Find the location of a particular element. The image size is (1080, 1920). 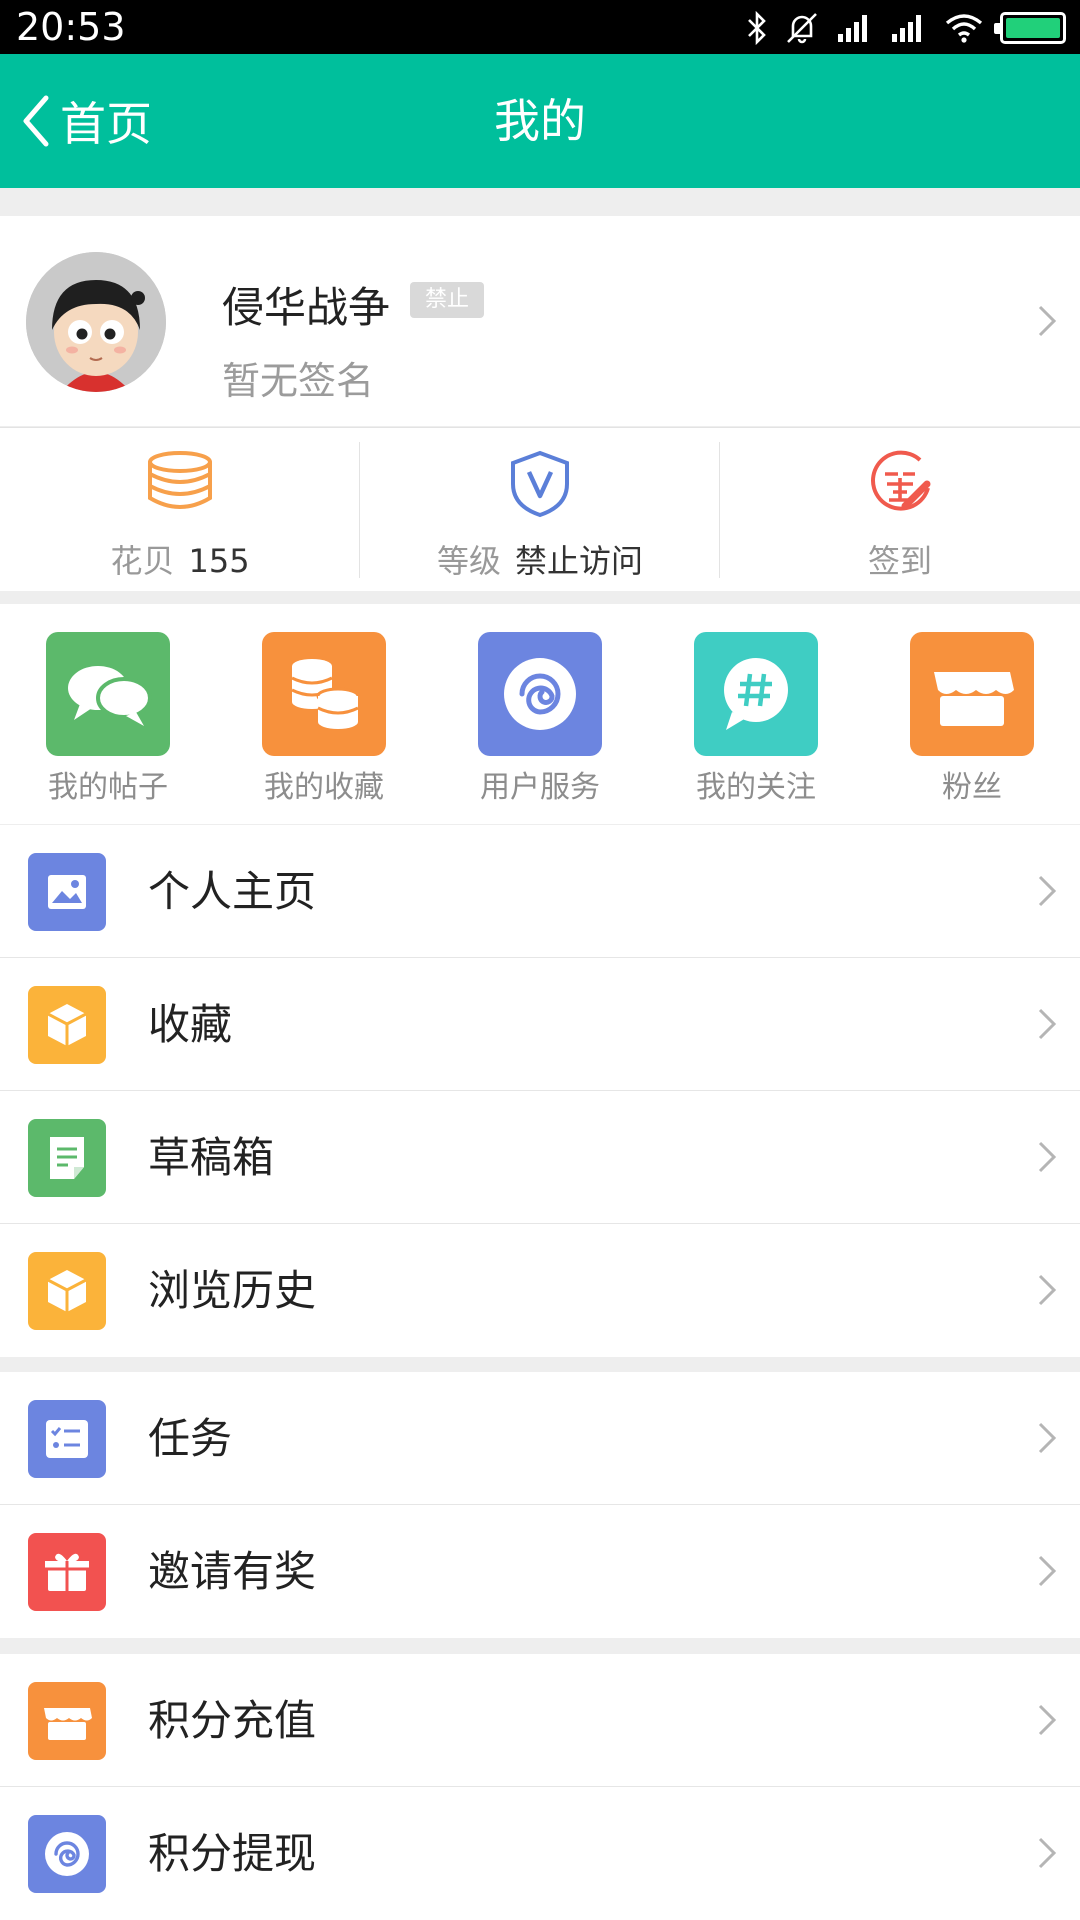

menu-item-homepage: 个人主页 is located at coordinates (540, 891).